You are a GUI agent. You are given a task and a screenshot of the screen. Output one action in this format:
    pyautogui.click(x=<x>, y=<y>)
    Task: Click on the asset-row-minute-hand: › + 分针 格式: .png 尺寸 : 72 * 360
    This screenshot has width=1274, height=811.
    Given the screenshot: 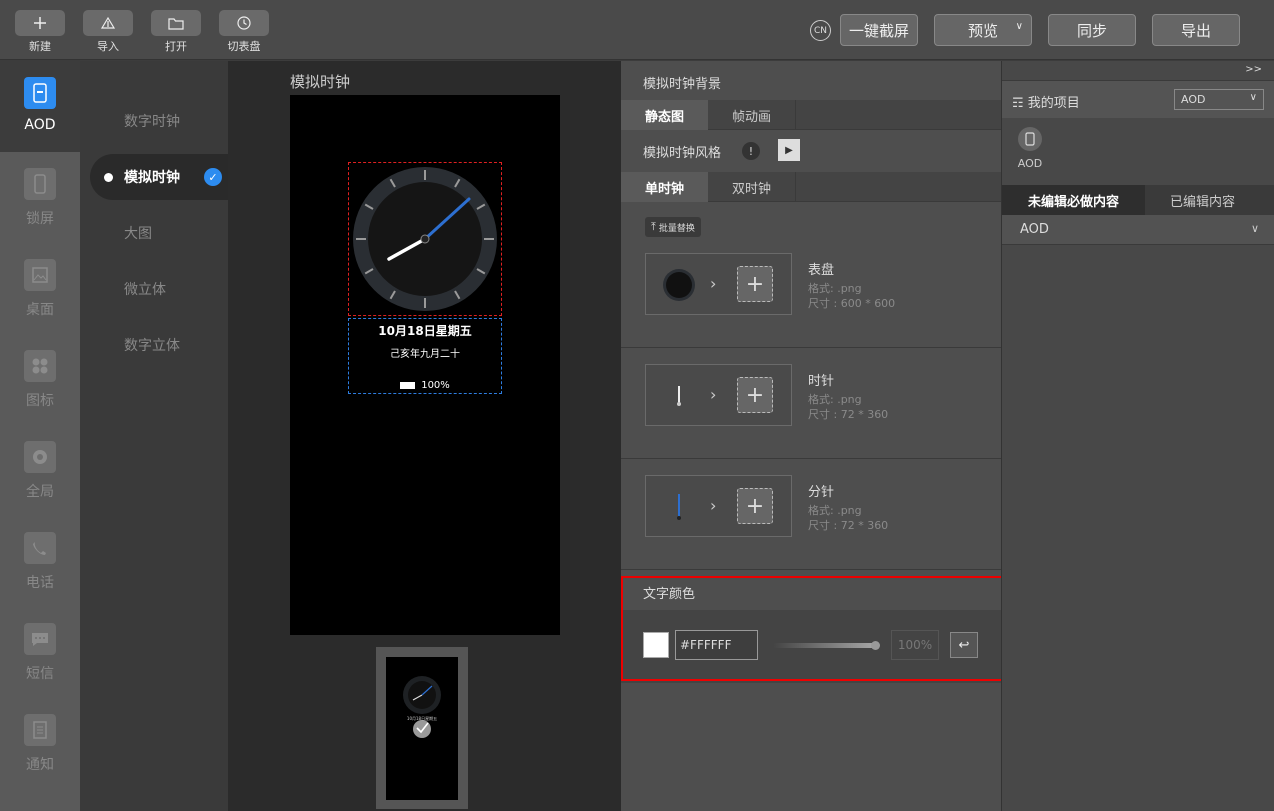 What is the action you would take?
    pyautogui.click(x=811, y=514)
    